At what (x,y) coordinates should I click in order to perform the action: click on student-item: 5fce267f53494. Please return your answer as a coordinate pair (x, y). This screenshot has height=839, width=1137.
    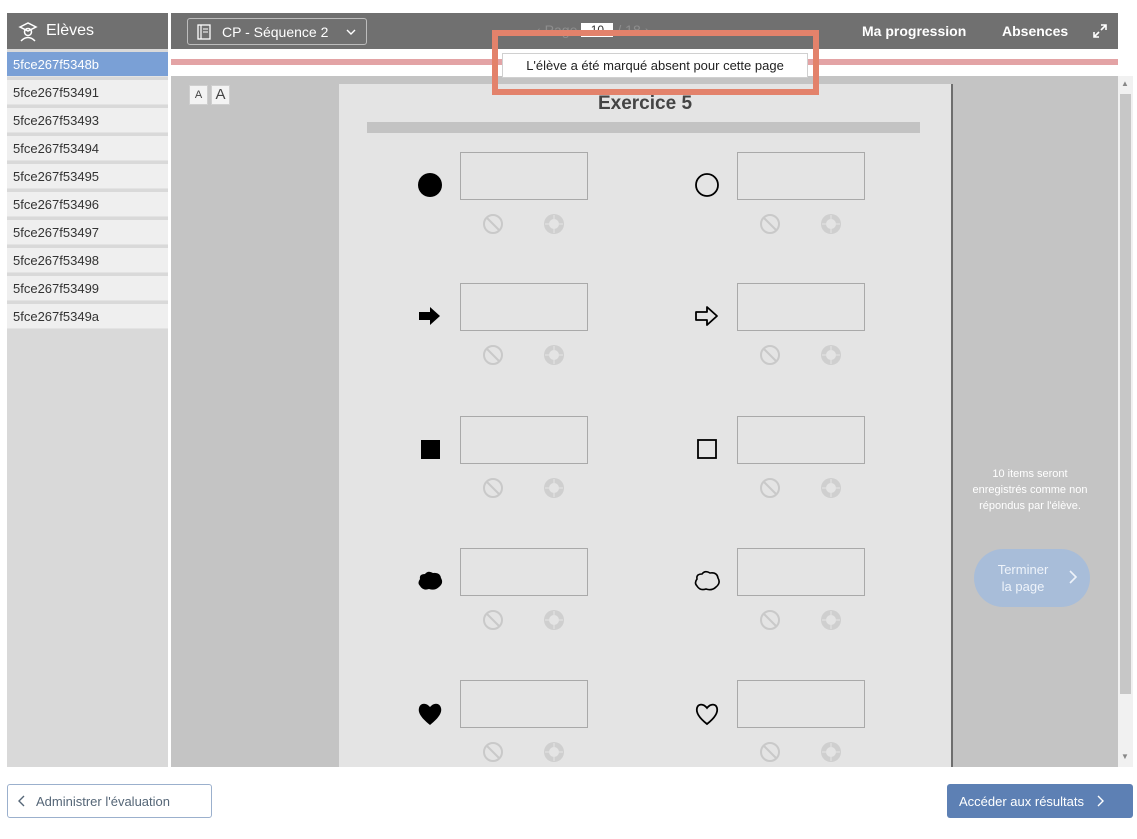
    Looking at the image, I should click on (87, 148).